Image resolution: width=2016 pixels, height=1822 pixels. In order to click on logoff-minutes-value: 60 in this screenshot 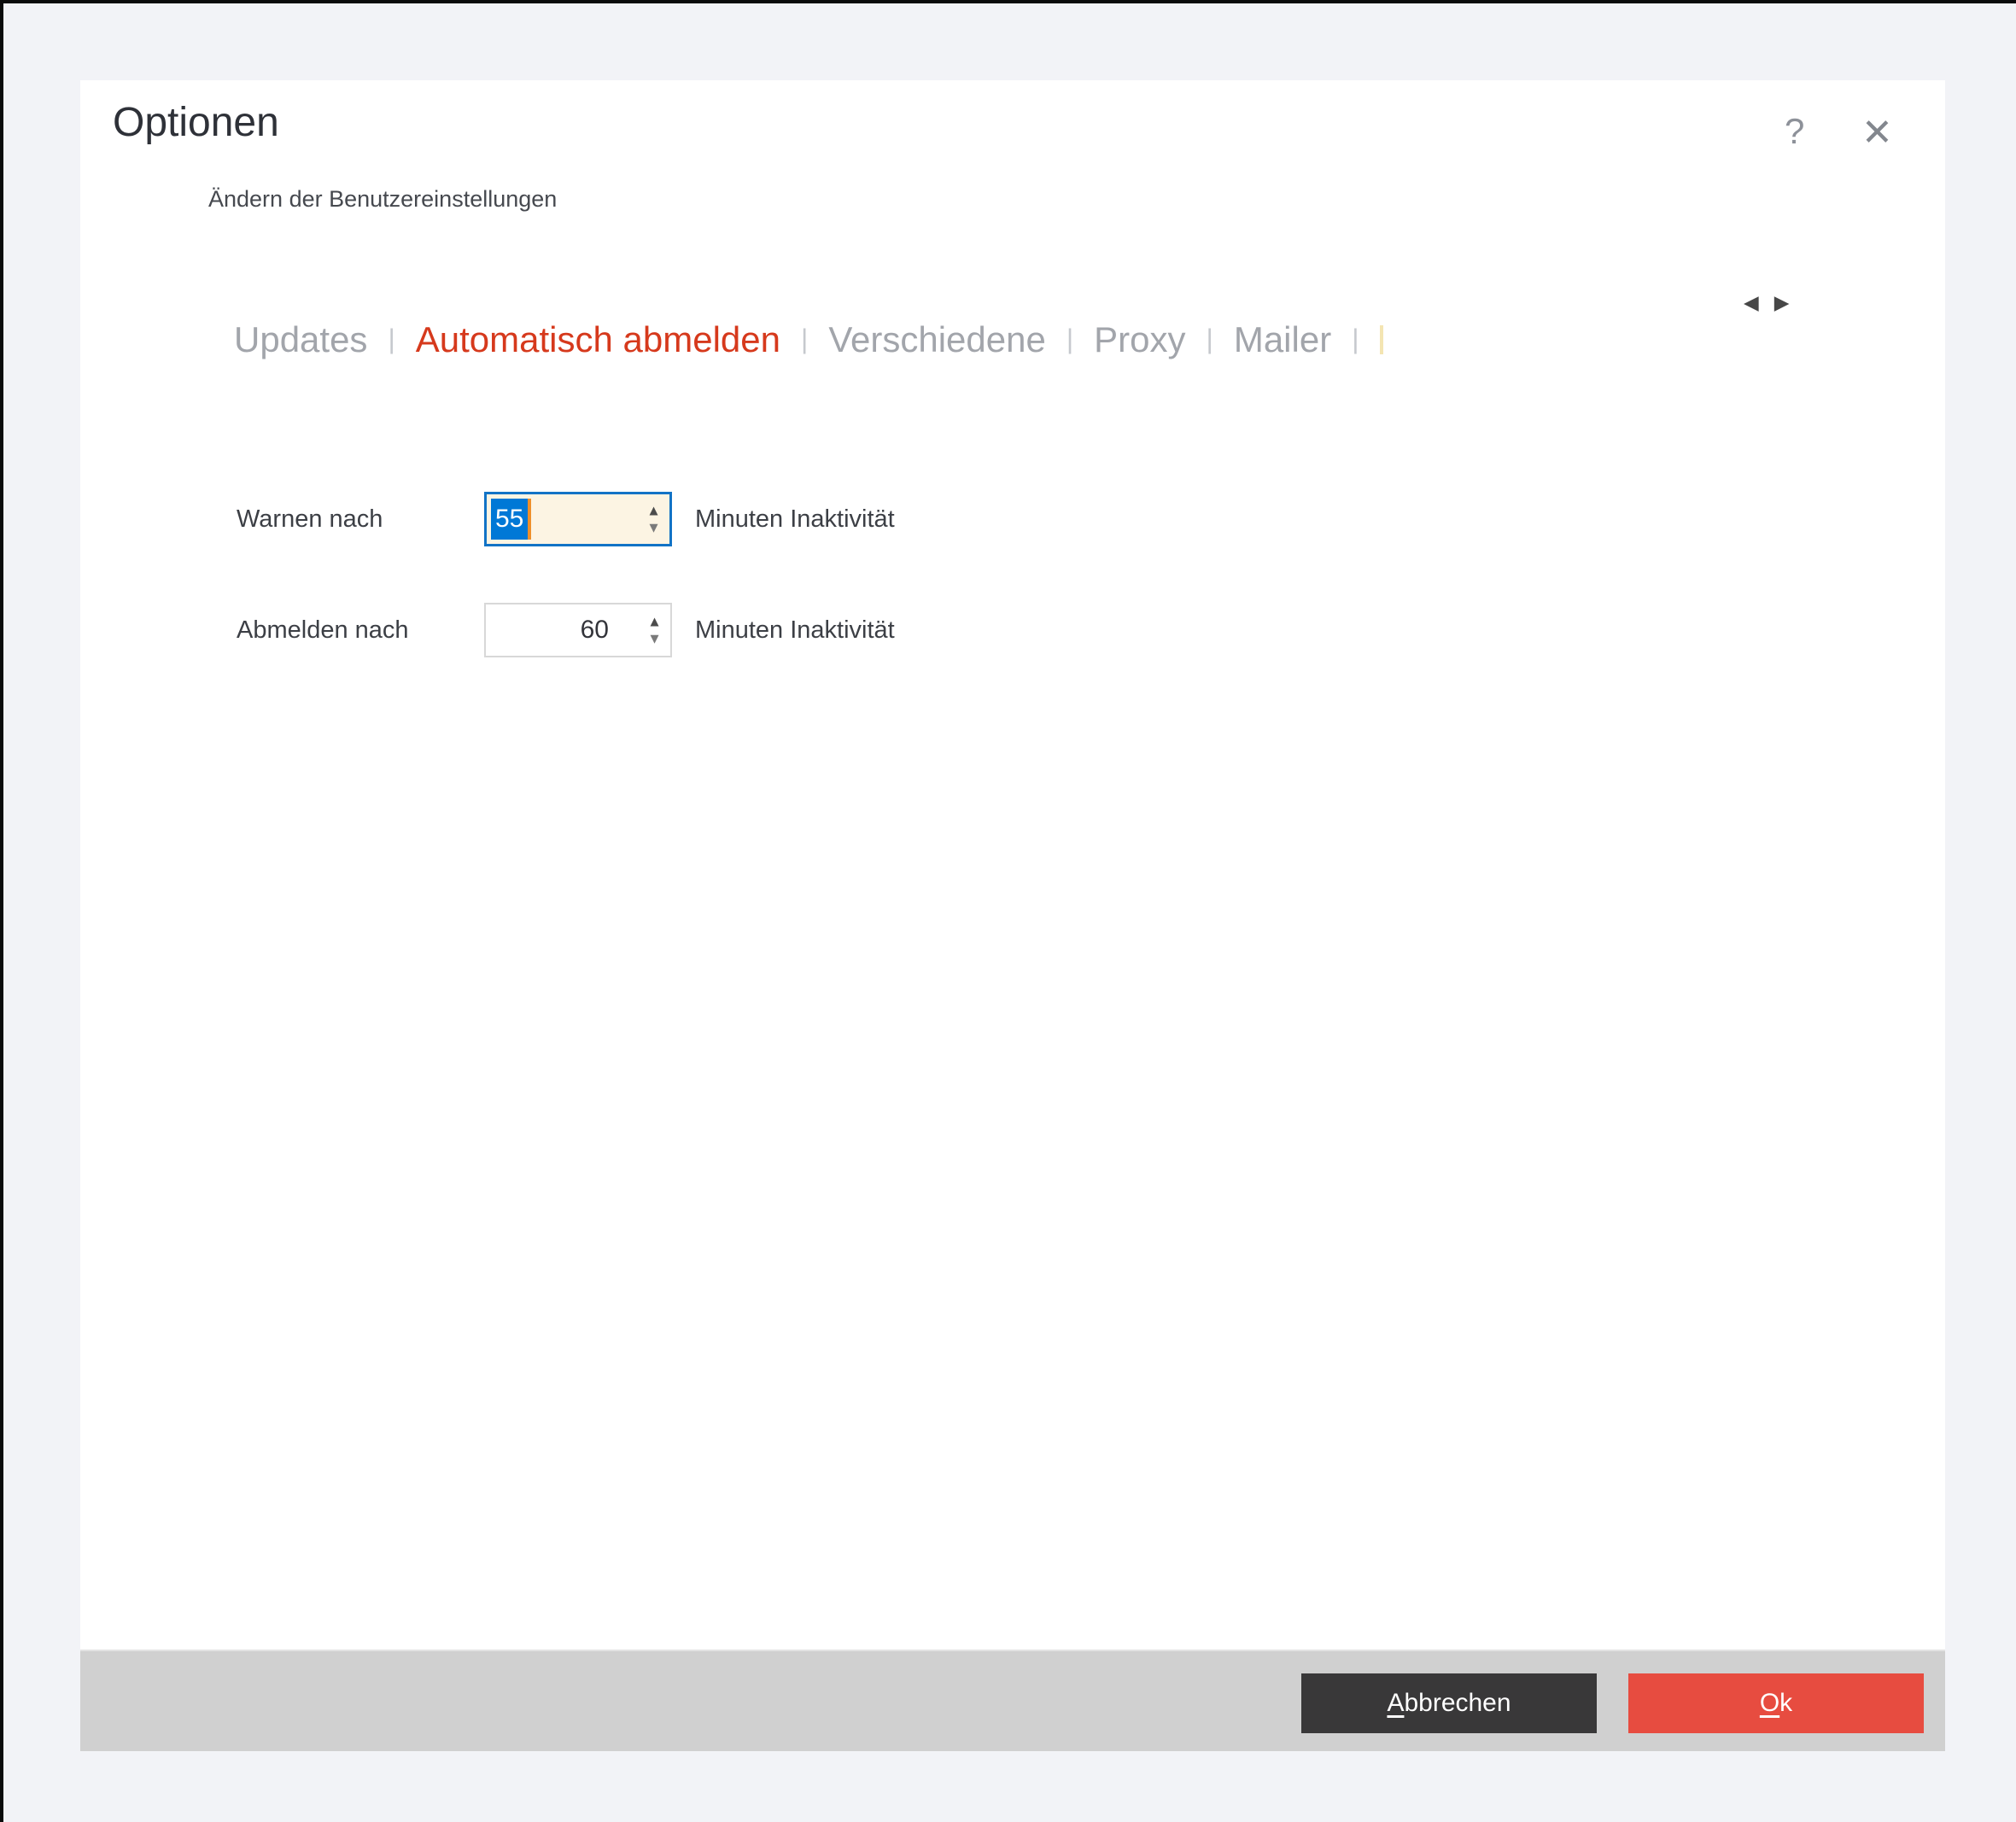, I will do `click(594, 630)`.